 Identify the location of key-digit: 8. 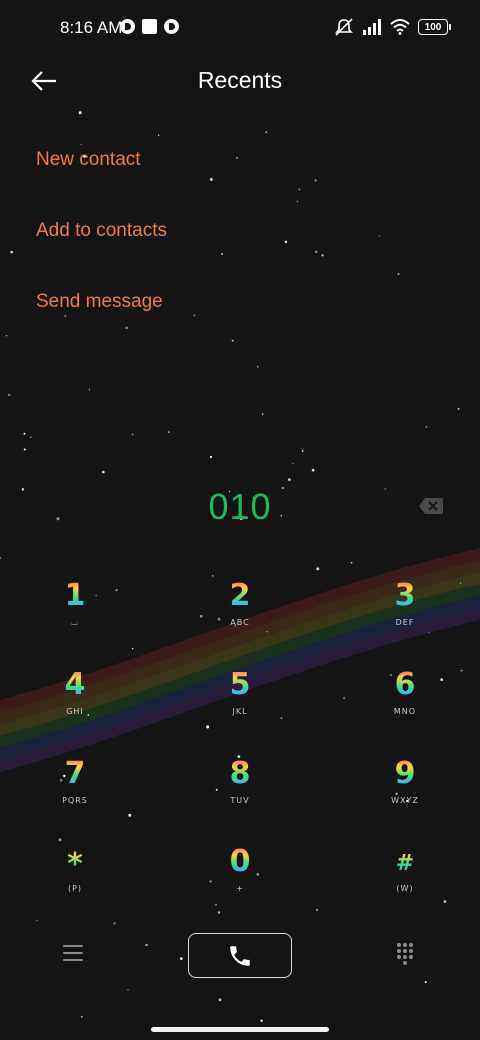
(240, 774).